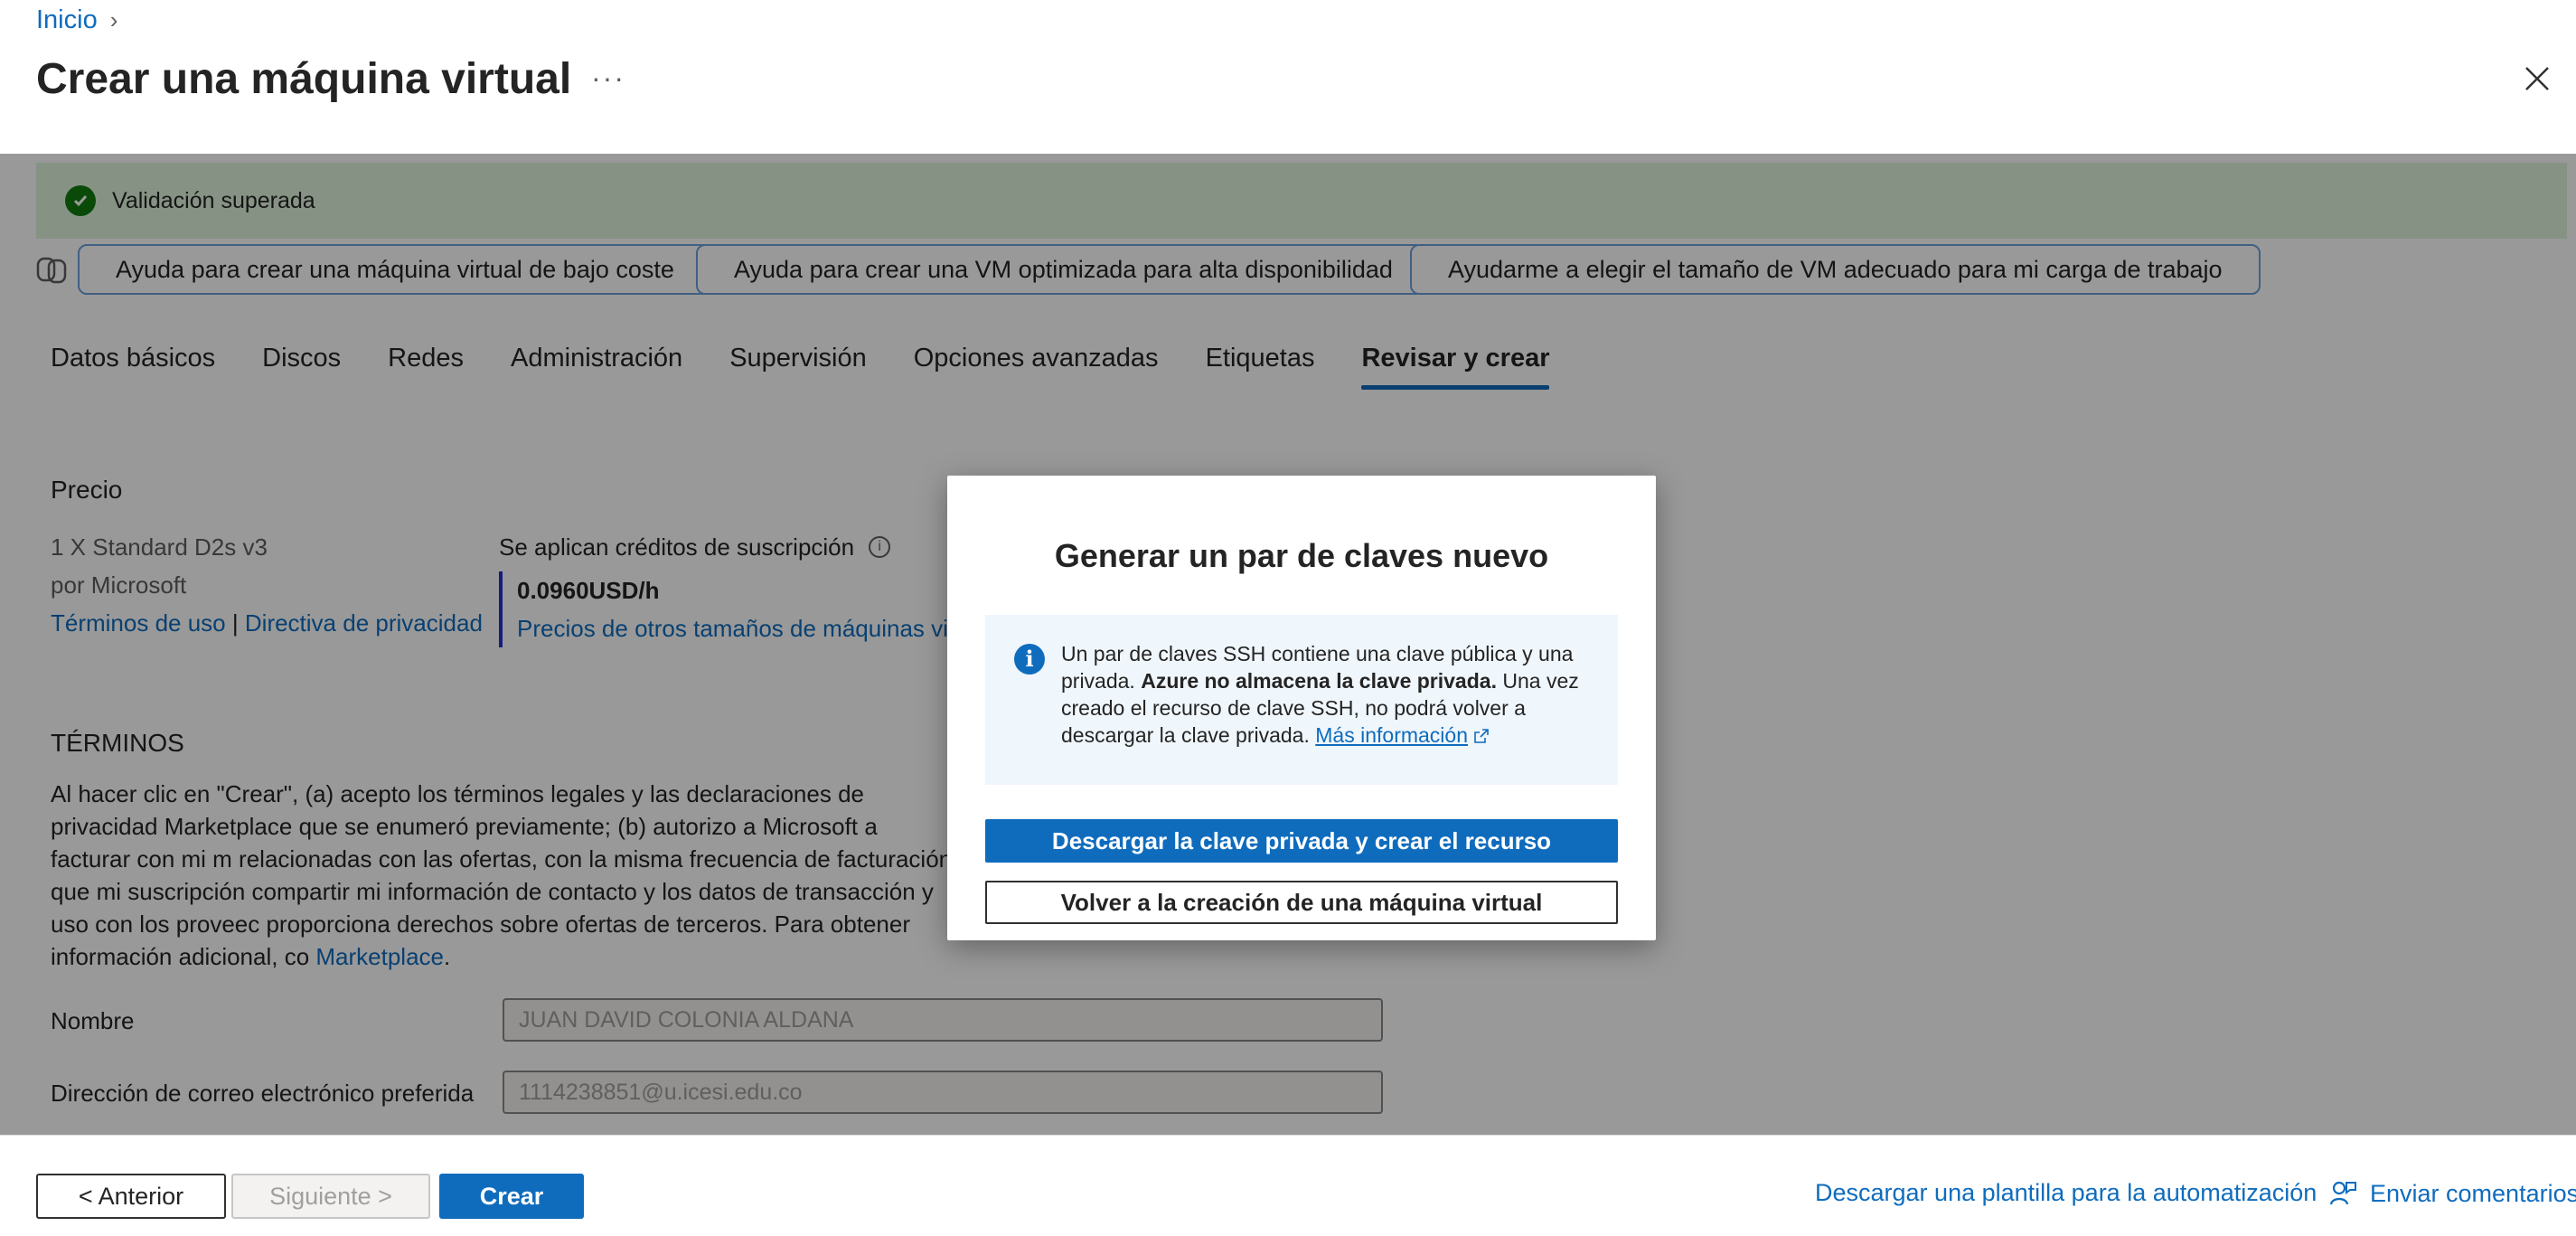  I want to click on feedback-icon, so click(2342, 1193).